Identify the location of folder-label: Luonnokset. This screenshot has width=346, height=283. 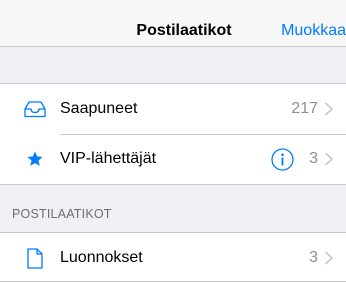
(101, 257).